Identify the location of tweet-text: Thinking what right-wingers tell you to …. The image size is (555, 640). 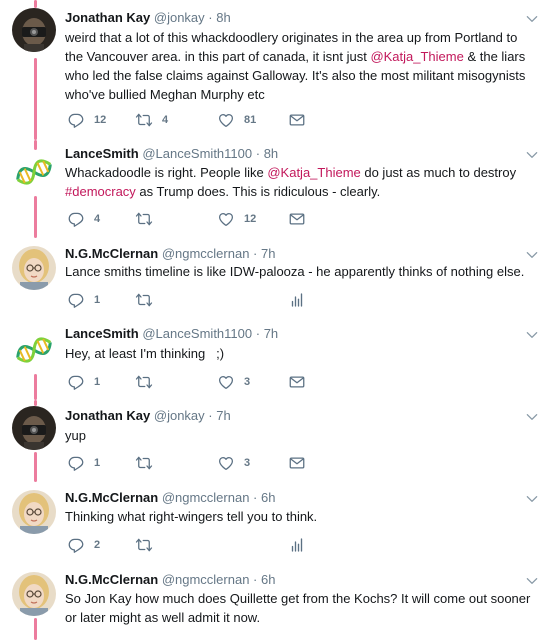
(300, 516).